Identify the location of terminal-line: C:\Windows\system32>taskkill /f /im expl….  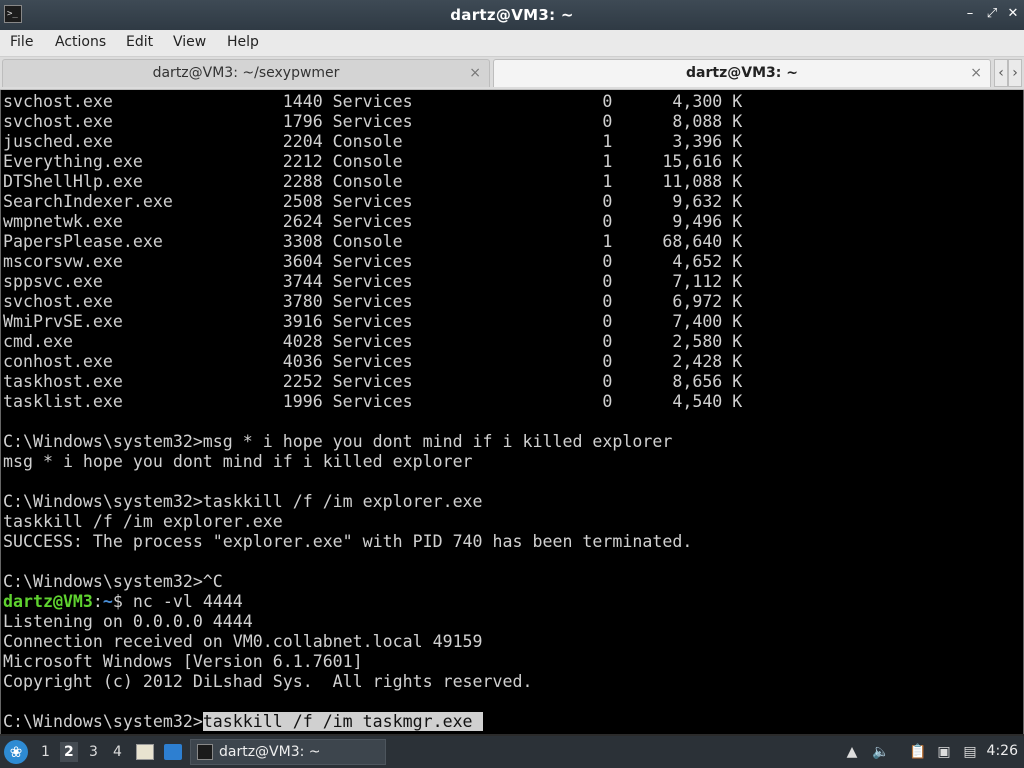
(243, 501).